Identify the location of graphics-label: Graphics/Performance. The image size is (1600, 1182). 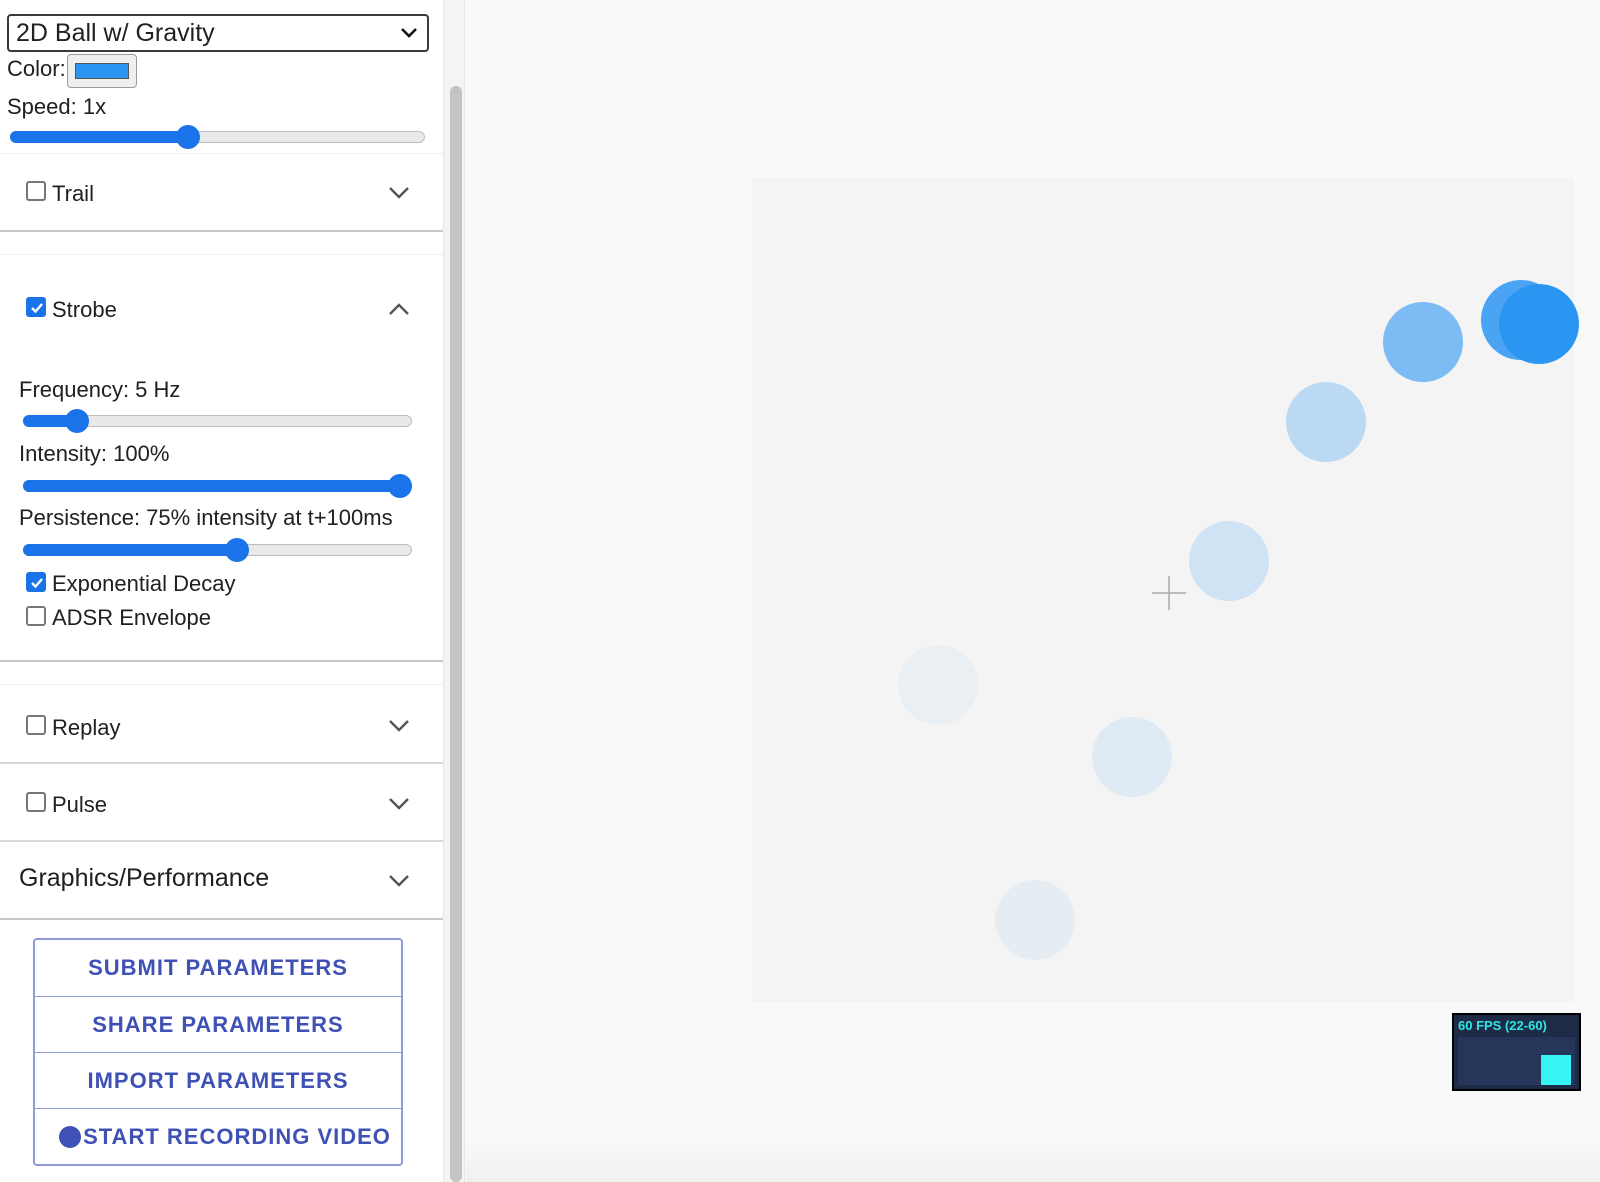
(144, 878).